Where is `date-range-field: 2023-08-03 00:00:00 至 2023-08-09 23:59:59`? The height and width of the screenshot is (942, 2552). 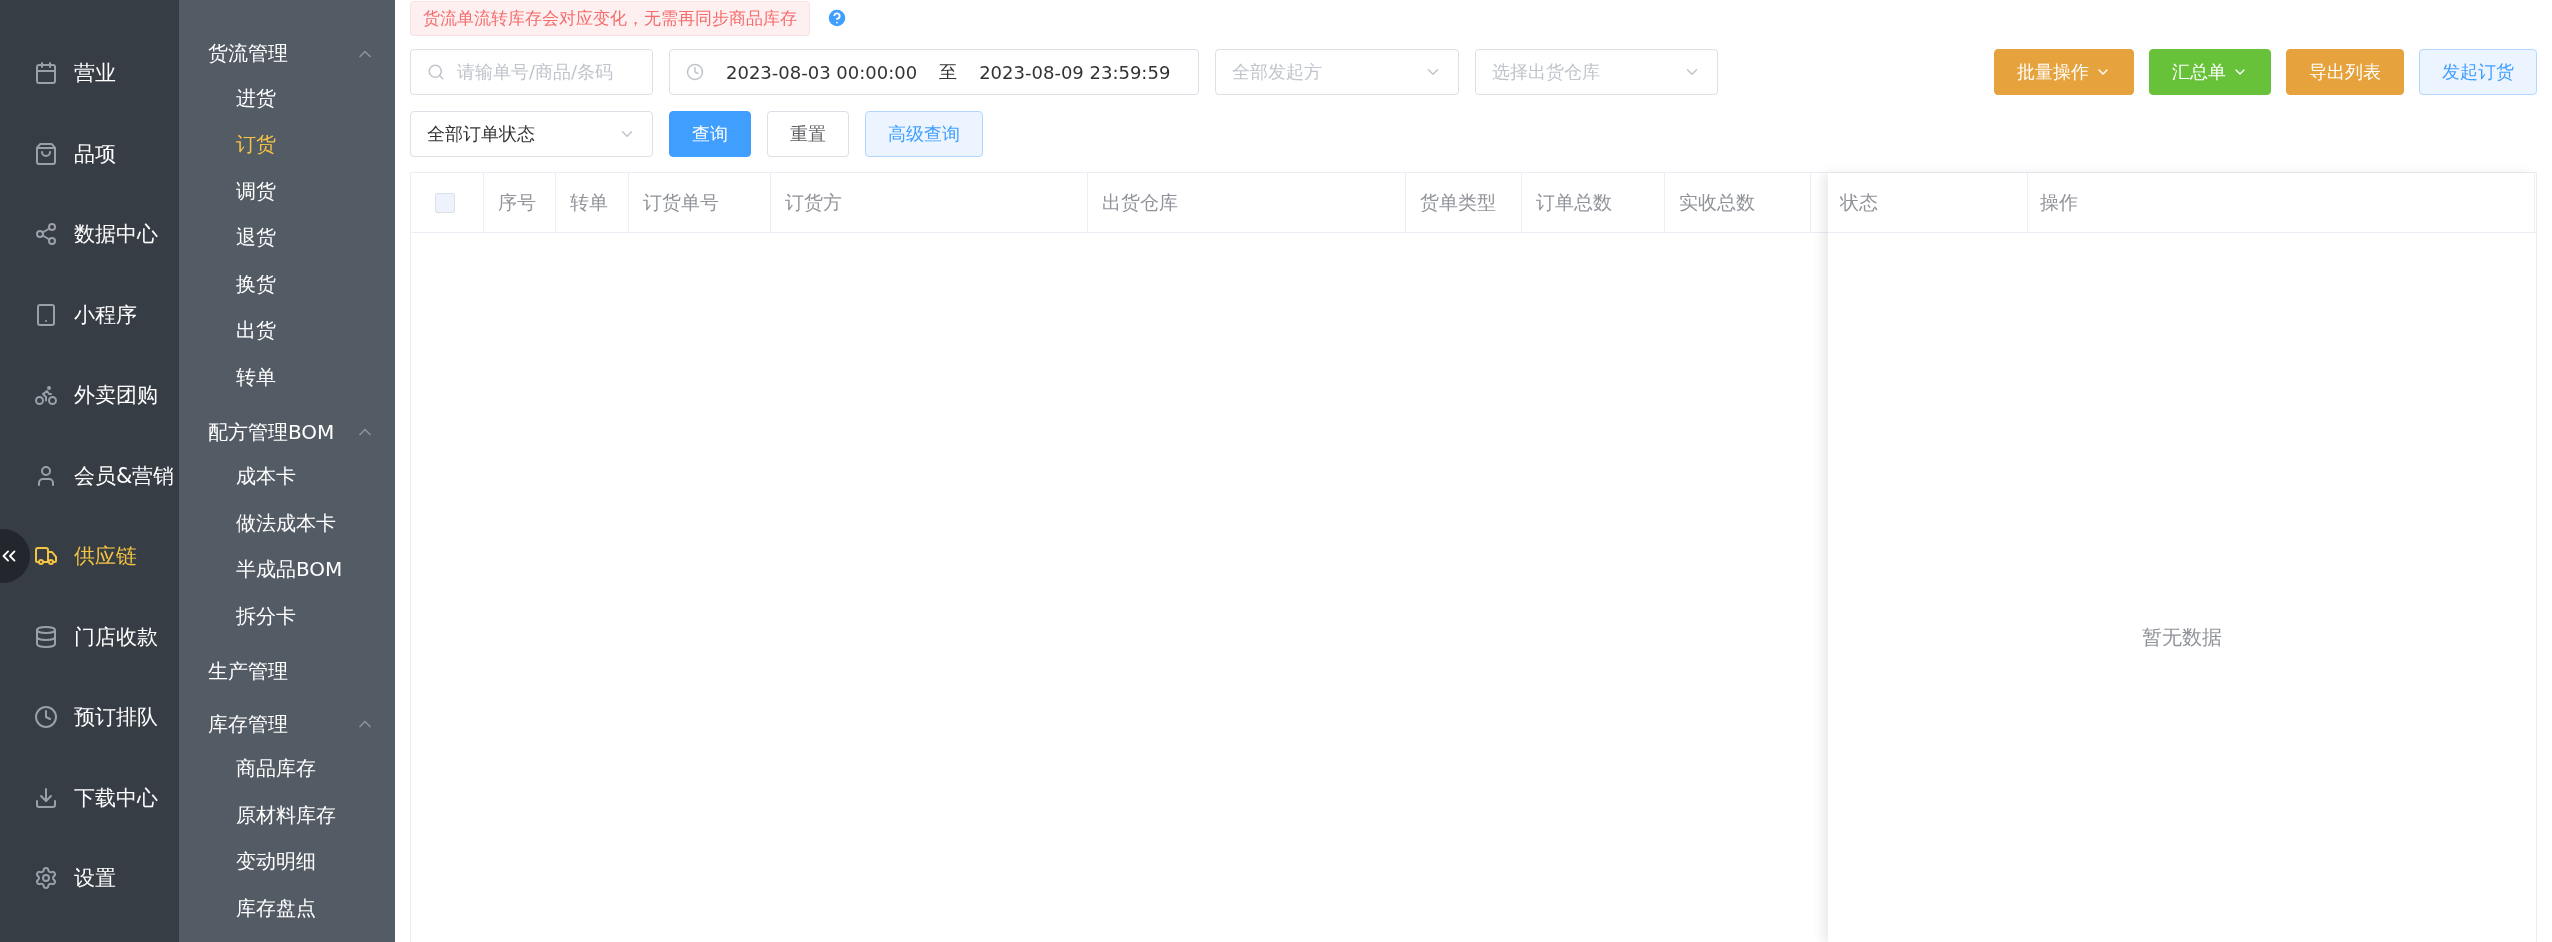 date-range-field: 2023-08-03 00:00:00 至 2023-08-09 23:59:59 is located at coordinates (934, 72).